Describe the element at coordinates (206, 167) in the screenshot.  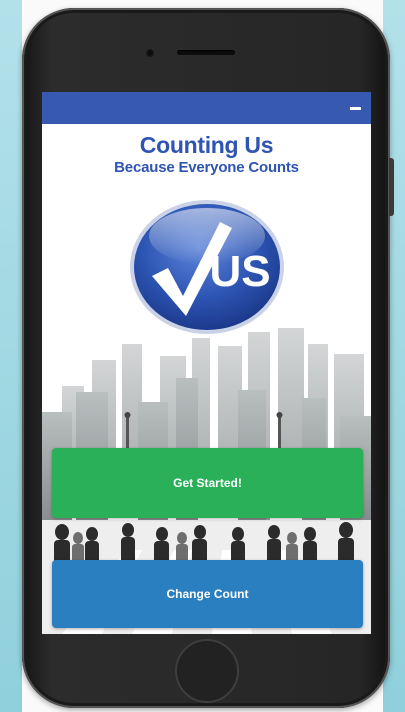
I see `app-subtitle: Because Everyone Counts` at that location.